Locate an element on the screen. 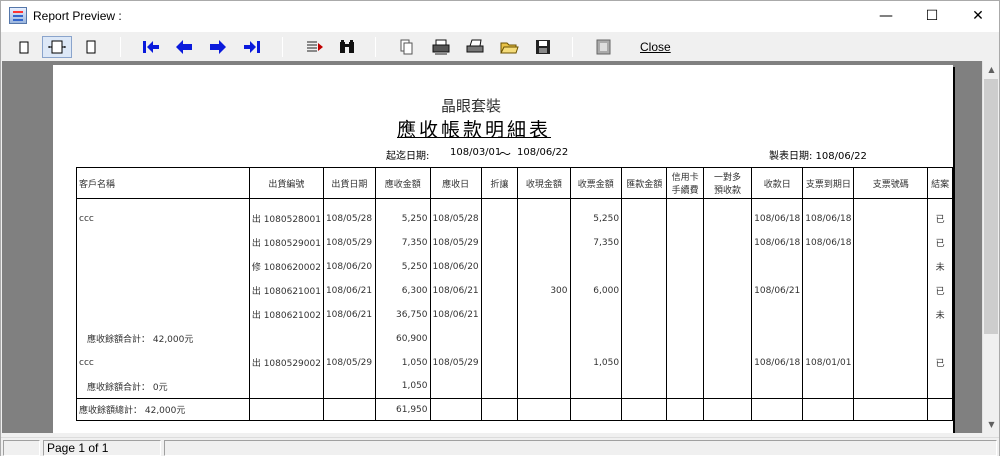 The image size is (1000, 456). copy-page-icon is located at coordinates (407, 47).